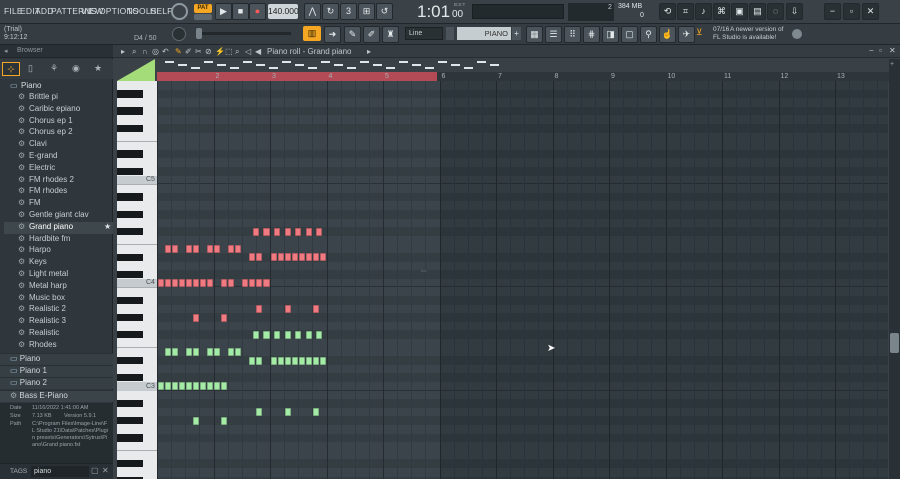 The image size is (900, 479). What do you see at coordinates (134, 52) in the screenshot?
I see `pr-zoom-icon: ⌕` at bounding box center [134, 52].